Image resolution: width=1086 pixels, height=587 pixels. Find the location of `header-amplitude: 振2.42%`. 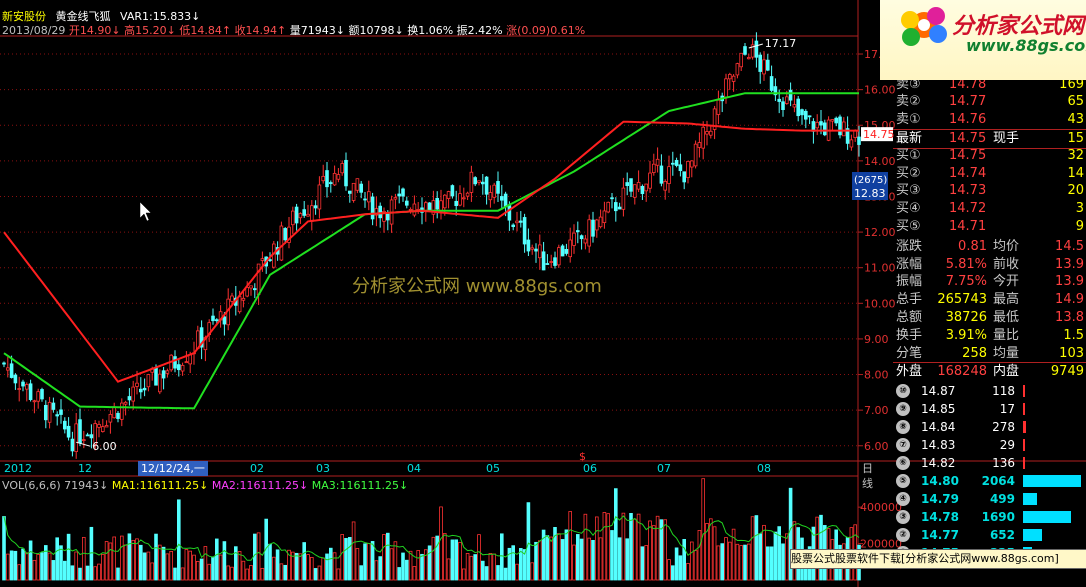

header-amplitude: 振2.42% is located at coordinates (479, 30).